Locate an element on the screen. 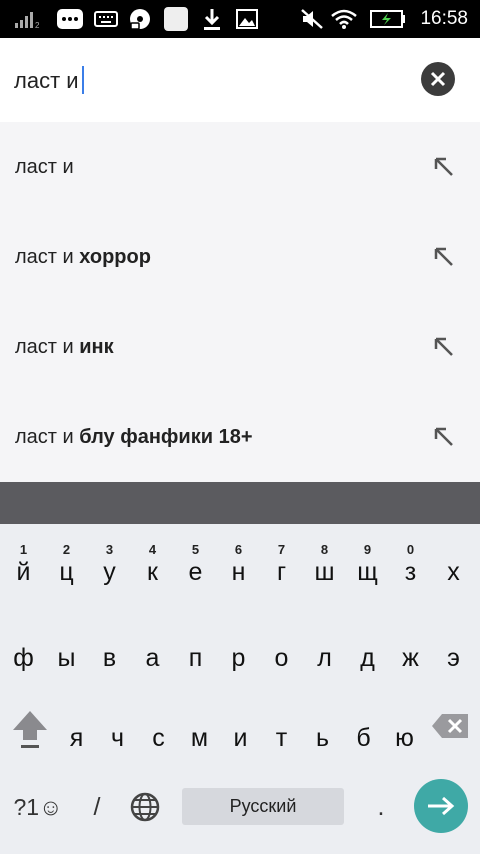 The image size is (480, 854). key-ы: ы is located at coordinates (66, 662).